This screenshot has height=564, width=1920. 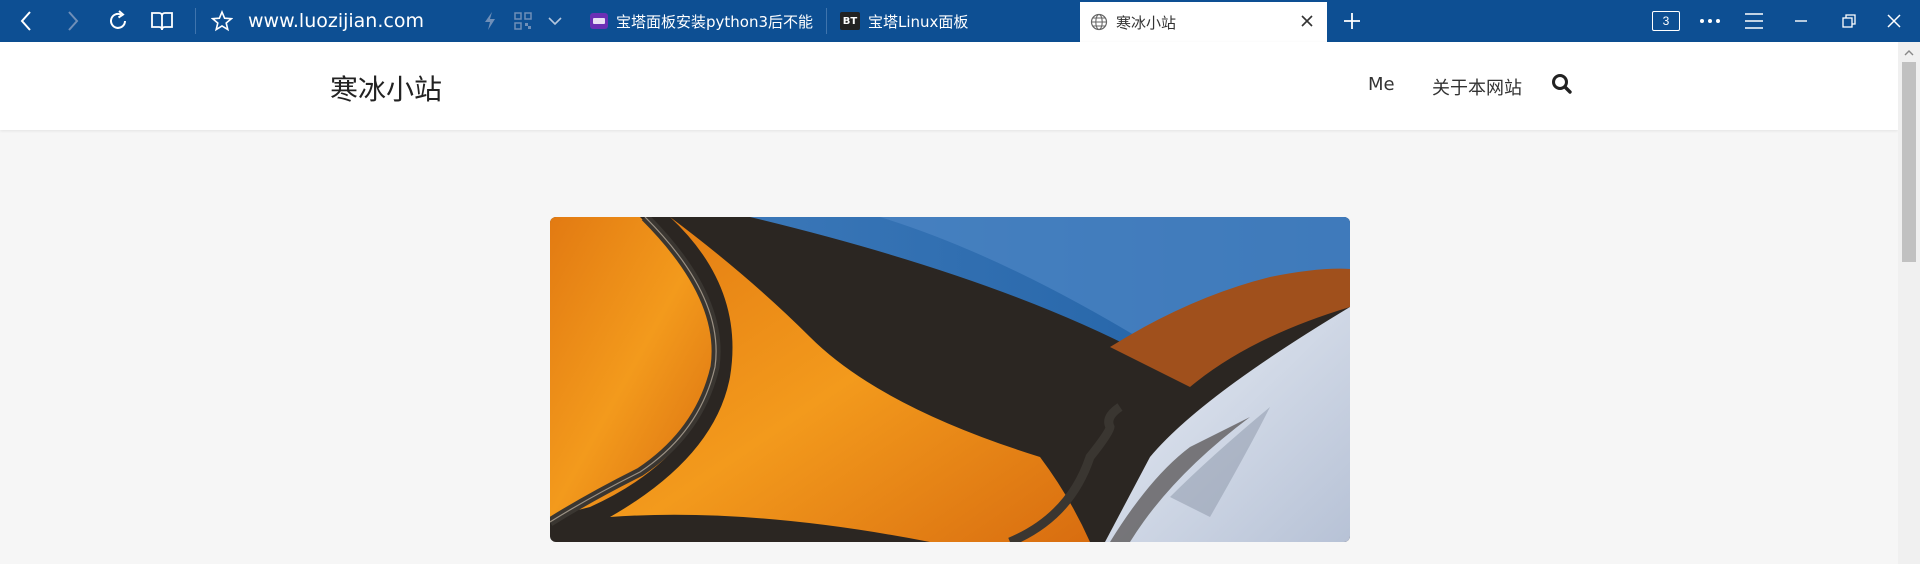 What do you see at coordinates (1099, 22) in the screenshot?
I see `globe-icon` at bounding box center [1099, 22].